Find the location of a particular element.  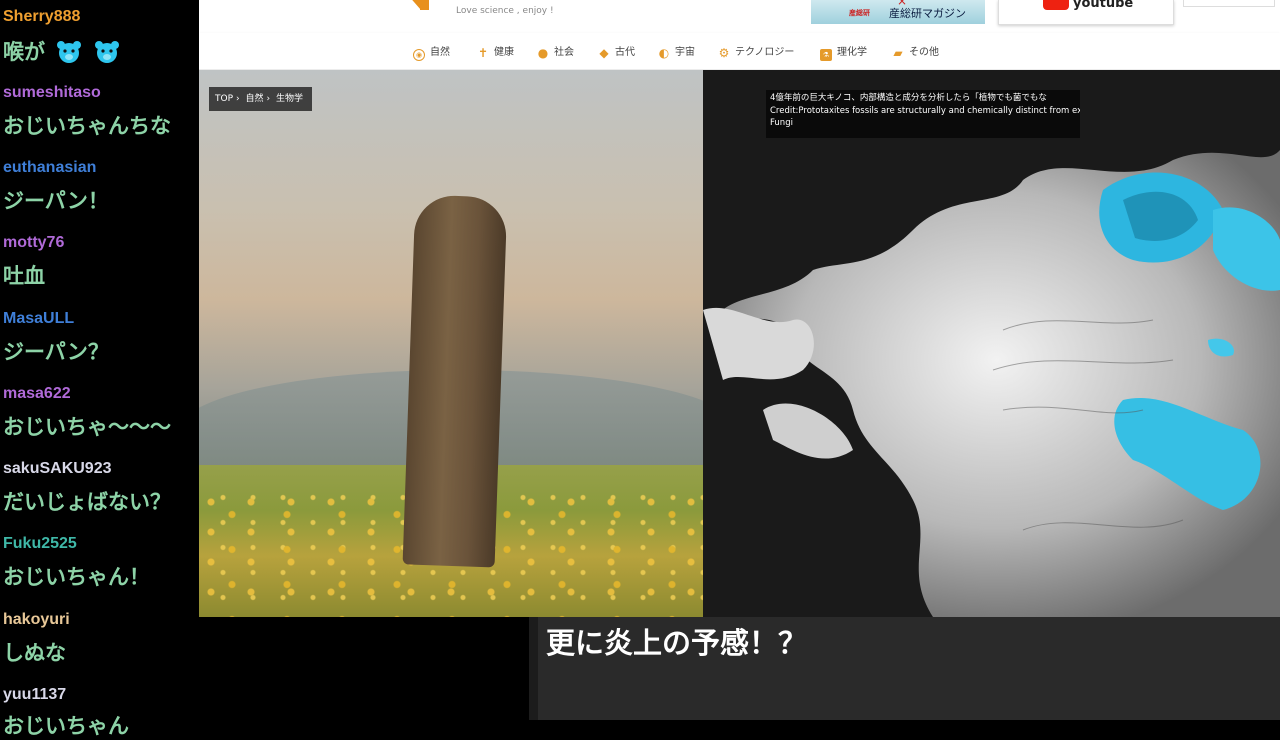

book-icon: ▰ is located at coordinates (898, 53).